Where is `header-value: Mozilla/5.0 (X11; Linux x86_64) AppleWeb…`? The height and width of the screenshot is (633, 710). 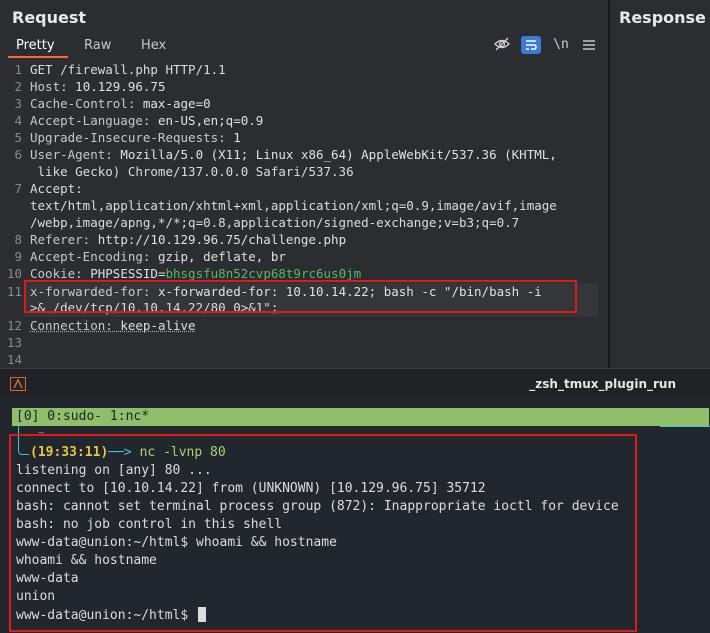 header-value: Mozilla/5.0 (X11; Linux x86_64) AppleWeb… is located at coordinates (334, 154).